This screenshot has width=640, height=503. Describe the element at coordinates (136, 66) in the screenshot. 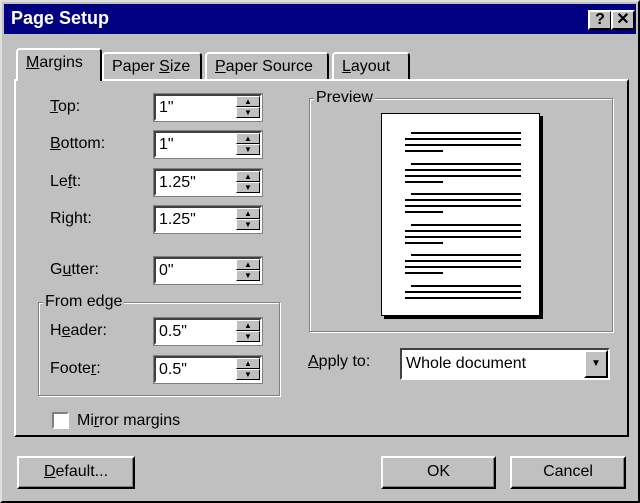

I see `tab-label: Paper` at that location.